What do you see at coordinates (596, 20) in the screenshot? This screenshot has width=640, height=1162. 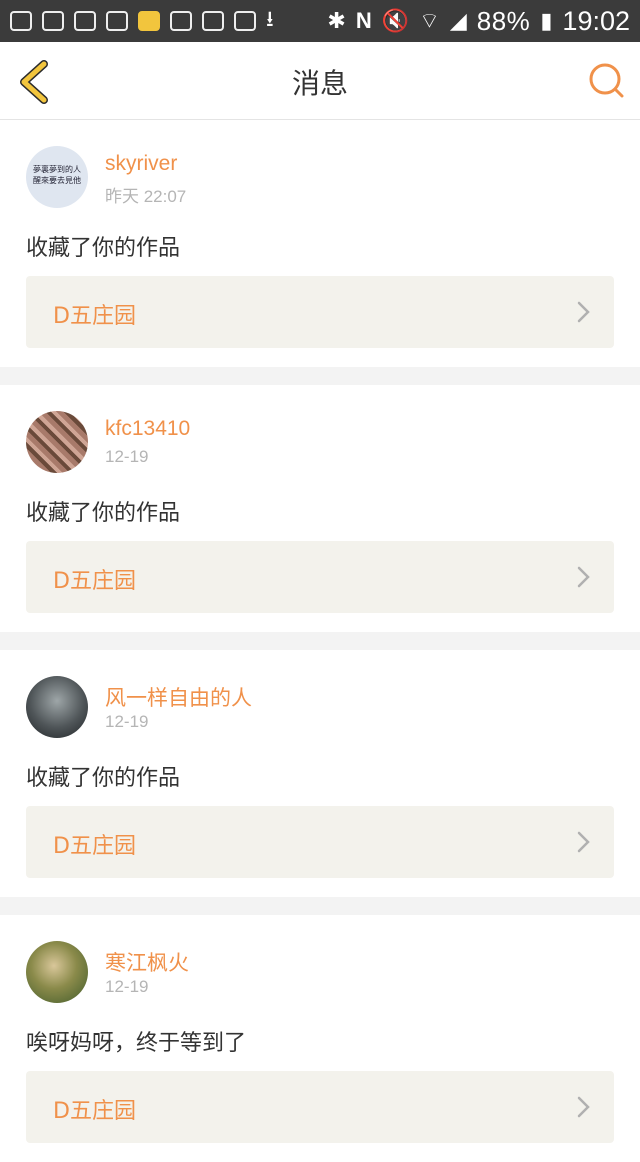 I see `clock: 19:02` at bounding box center [596, 20].